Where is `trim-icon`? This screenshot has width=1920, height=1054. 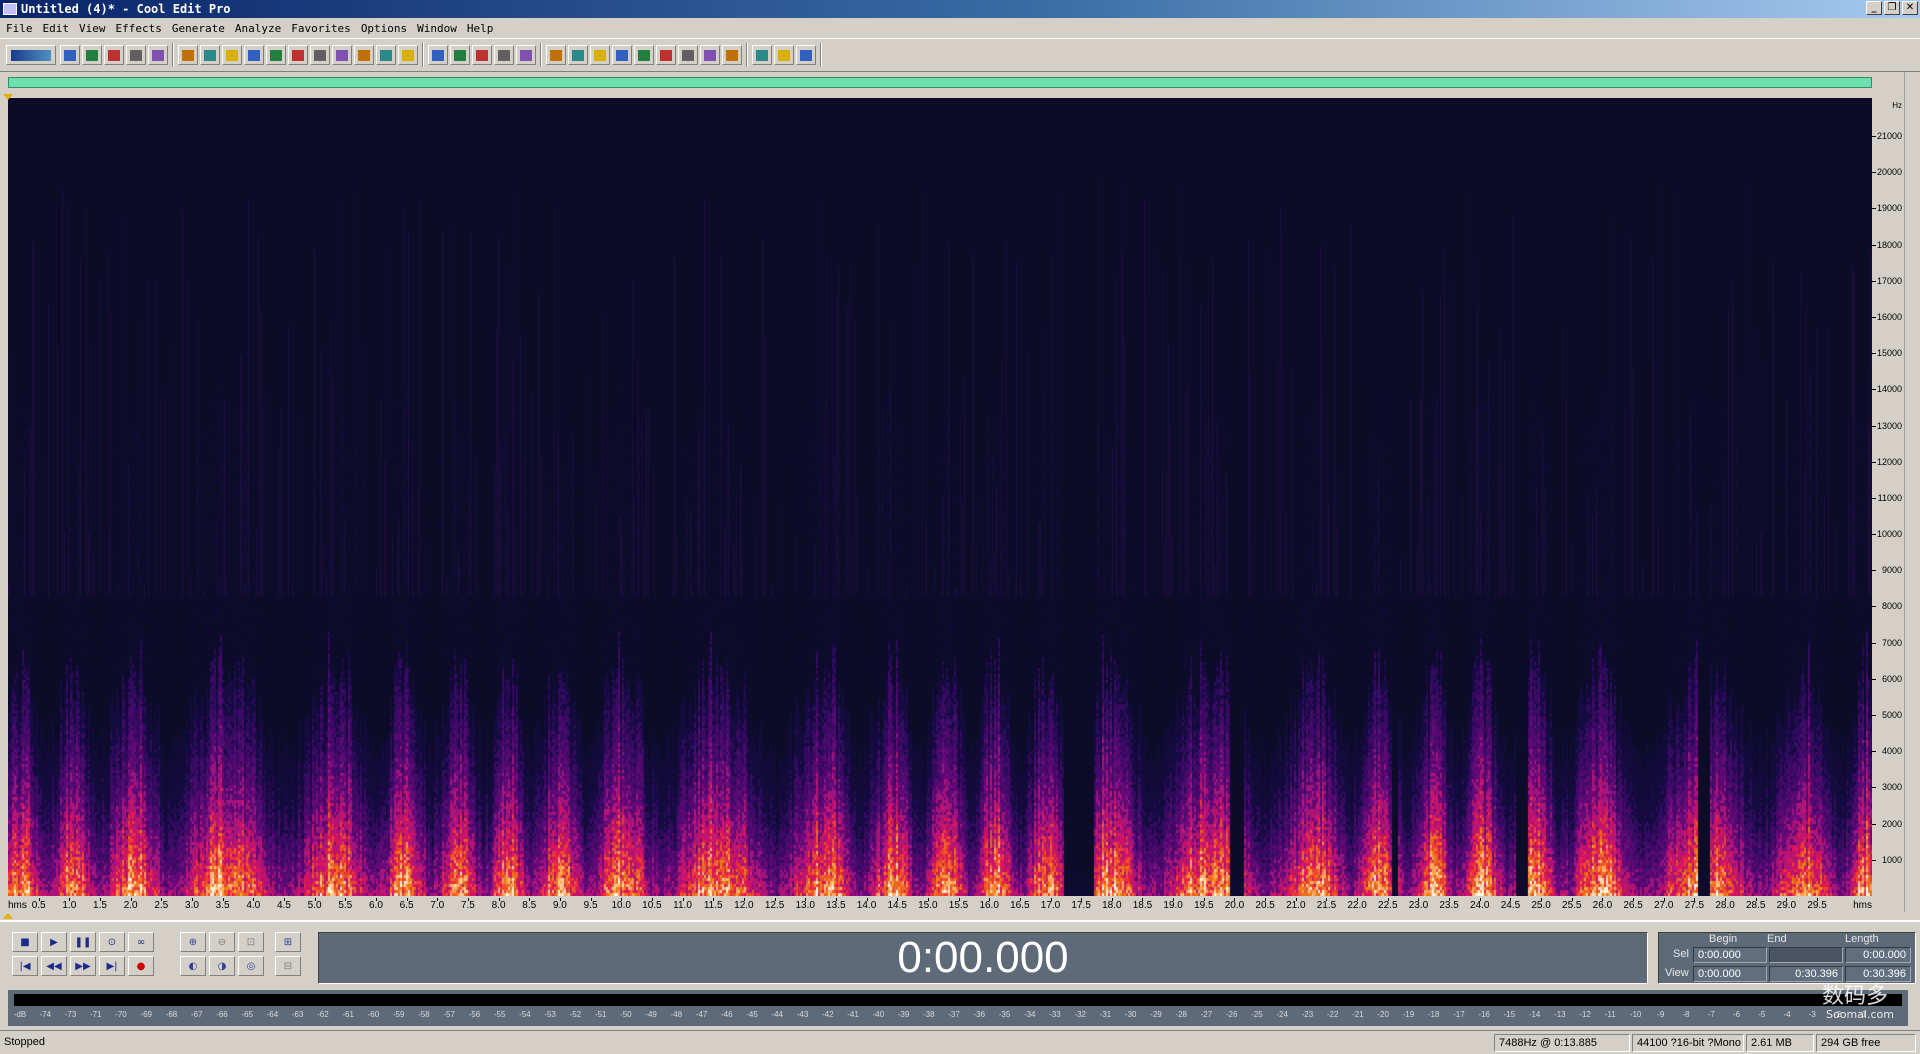
trim-icon is located at coordinates (320, 55).